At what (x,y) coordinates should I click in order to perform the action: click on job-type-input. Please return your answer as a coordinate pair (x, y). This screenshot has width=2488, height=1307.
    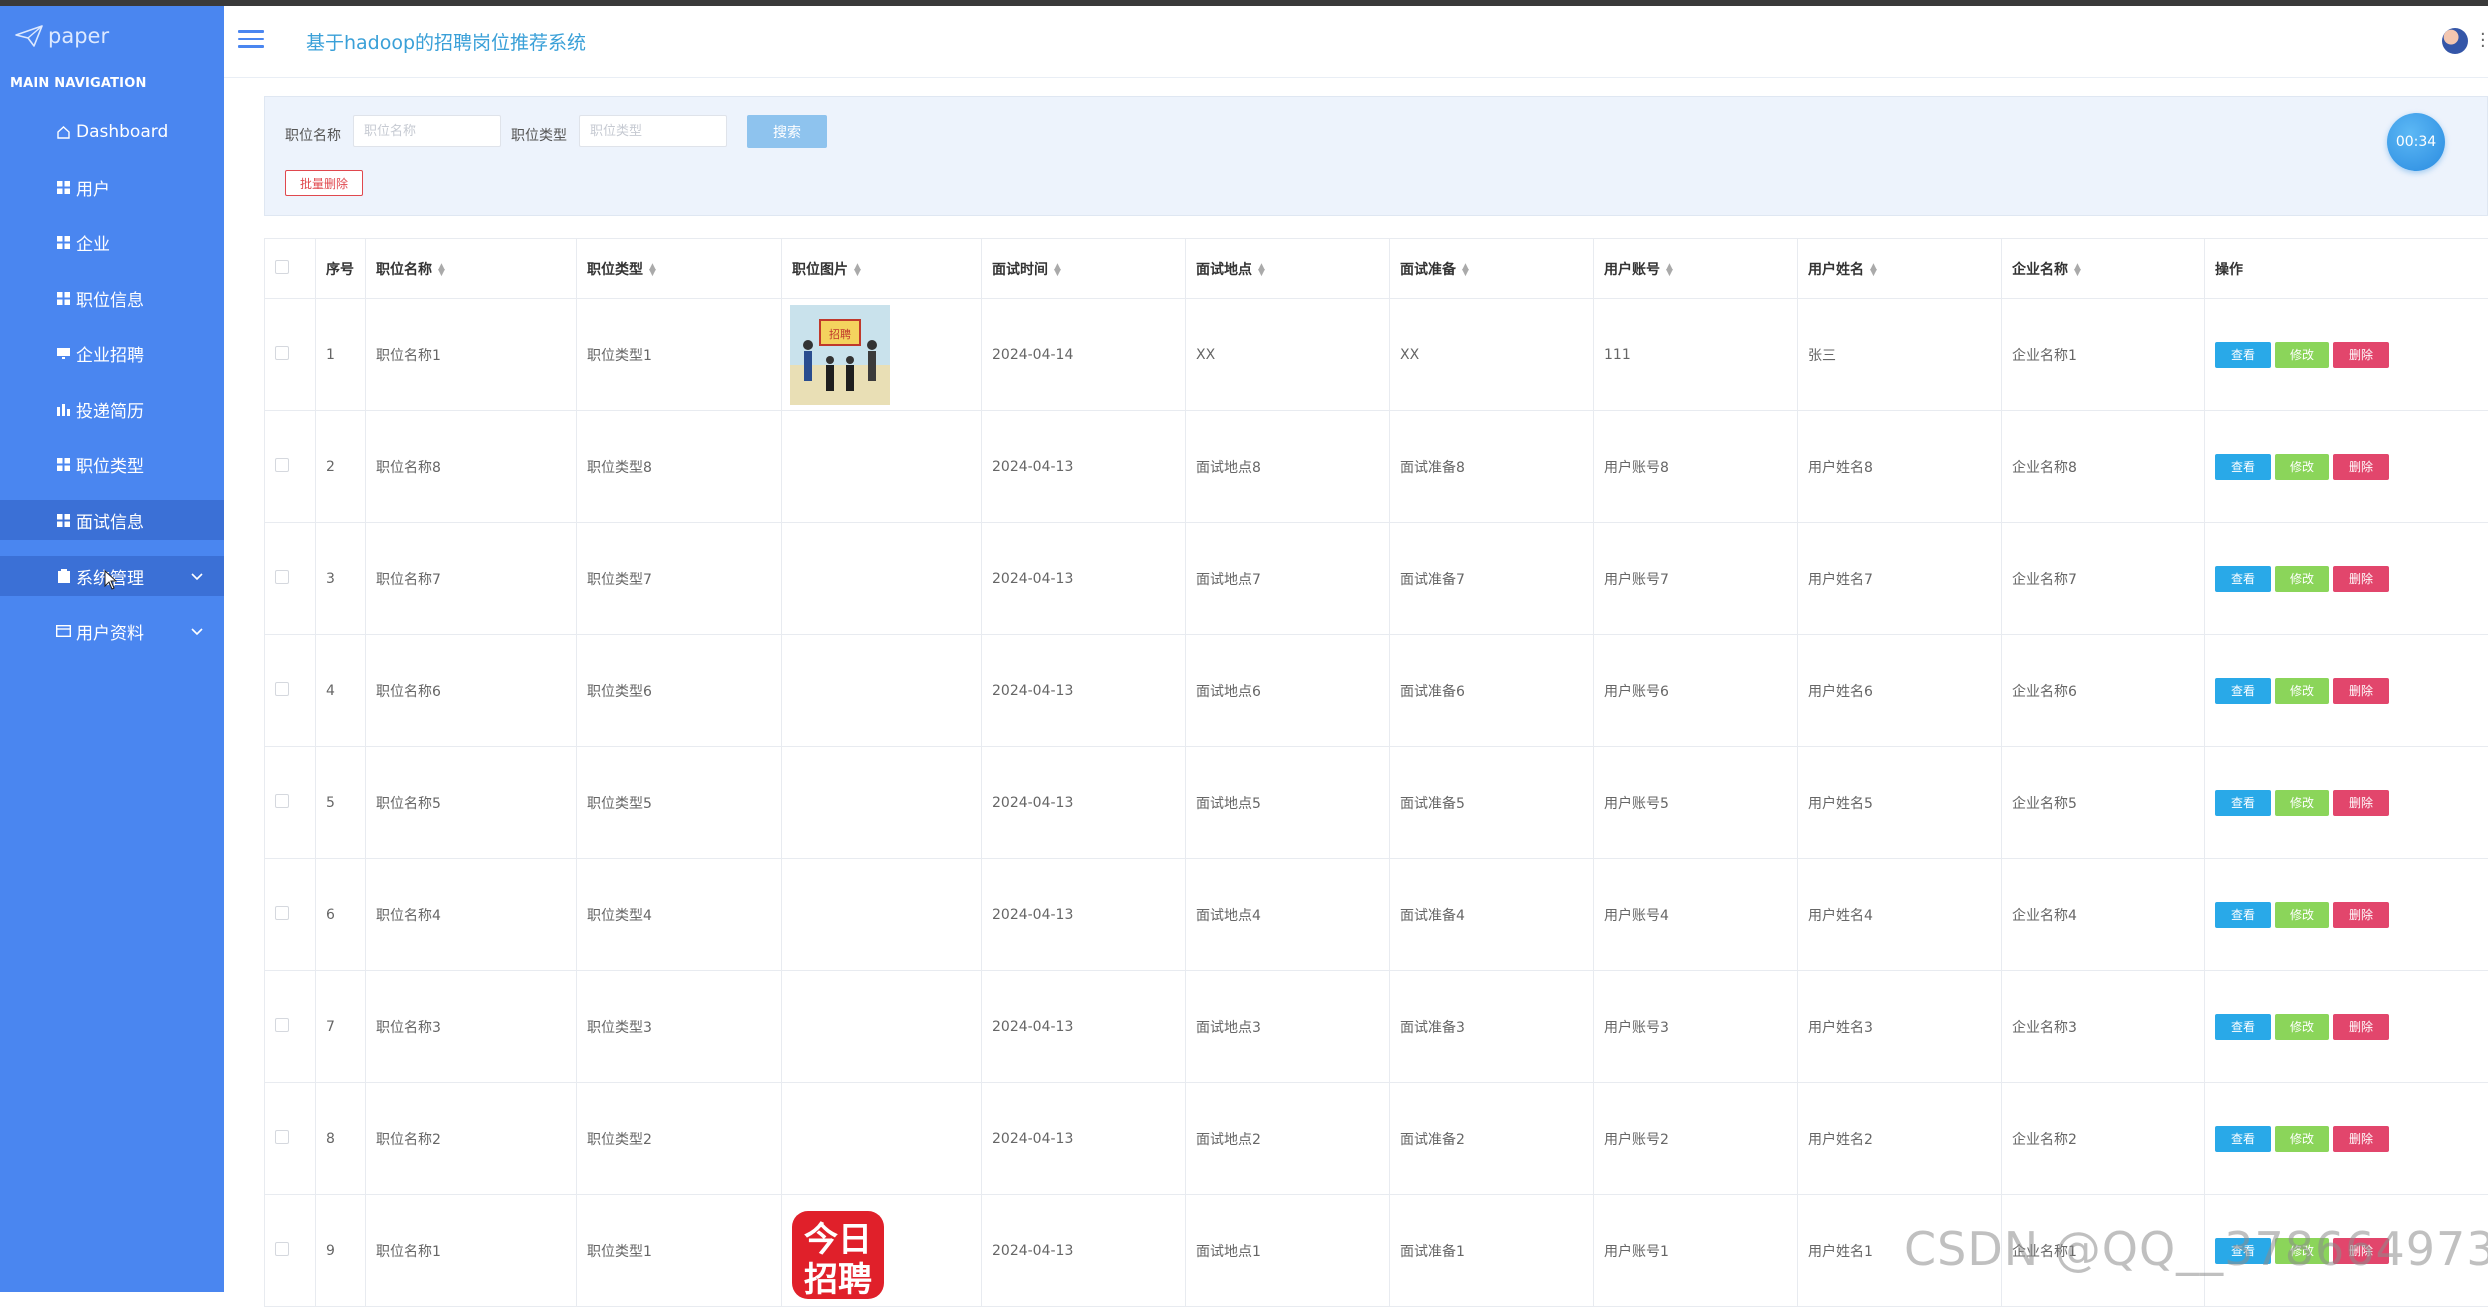
    Looking at the image, I should click on (653, 131).